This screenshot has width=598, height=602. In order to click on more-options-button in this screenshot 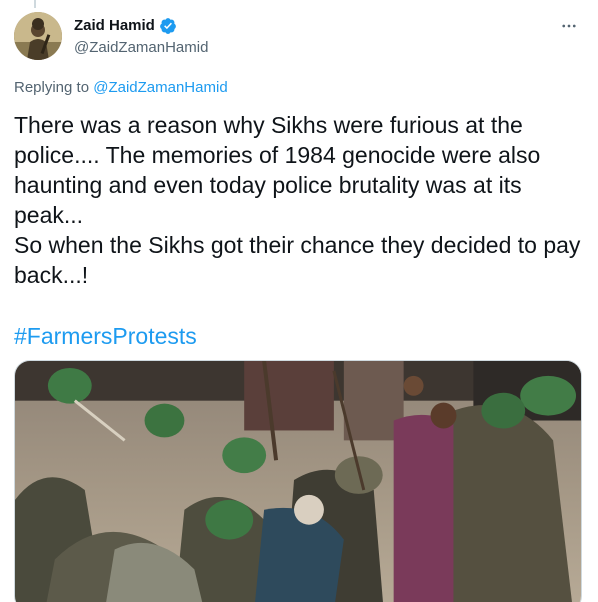, I will do `click(569, 26)`.